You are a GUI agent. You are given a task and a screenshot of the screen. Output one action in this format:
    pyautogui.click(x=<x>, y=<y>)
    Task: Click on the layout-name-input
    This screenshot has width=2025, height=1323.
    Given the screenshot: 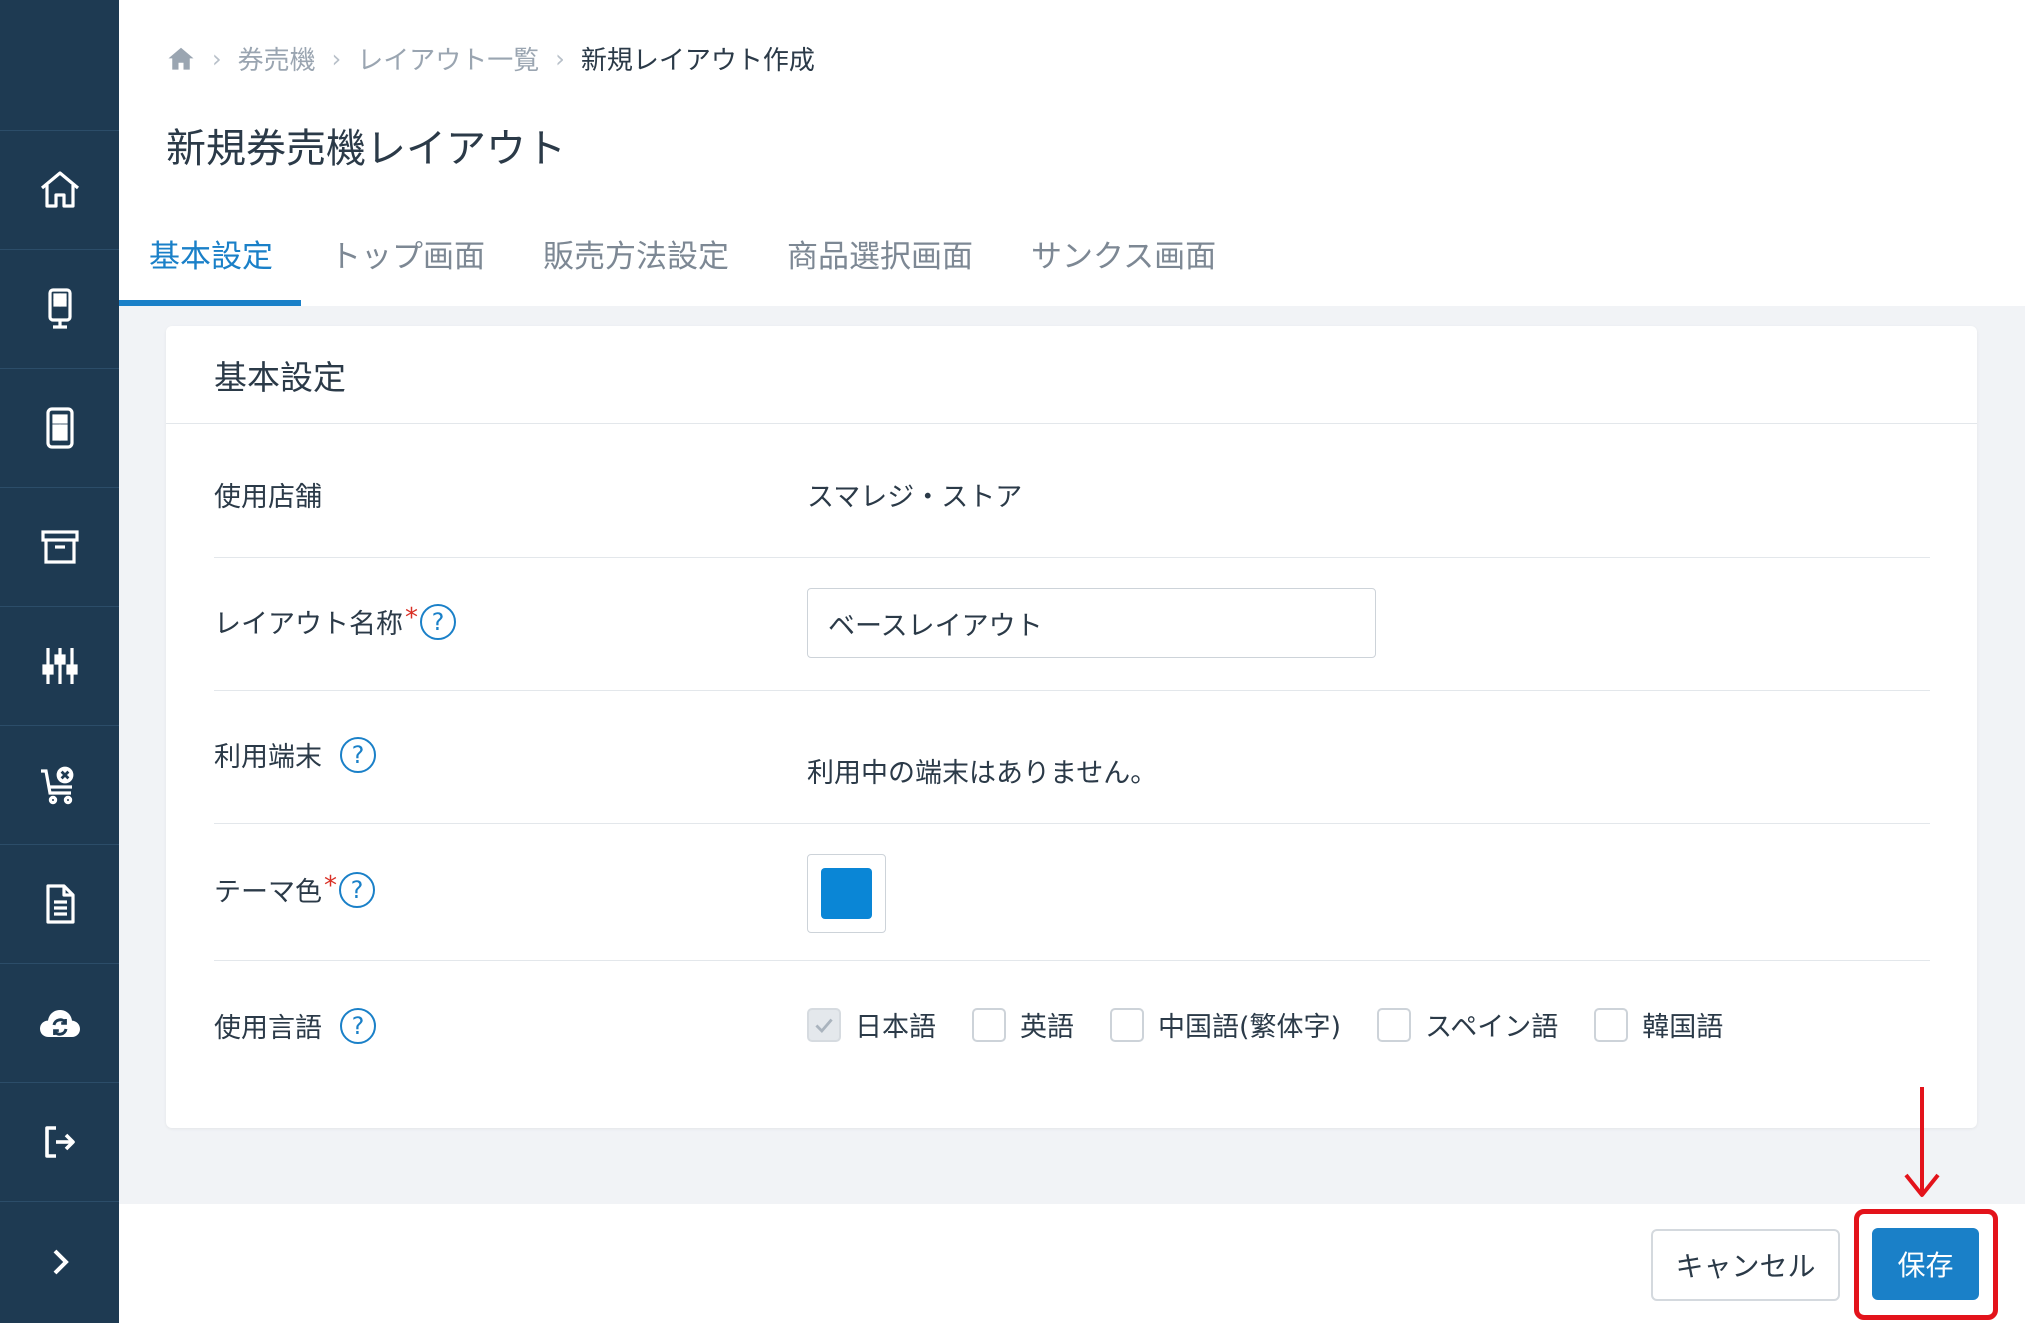 What is the action you would take?
    pyautogui.click(x=1091, y=623)
    